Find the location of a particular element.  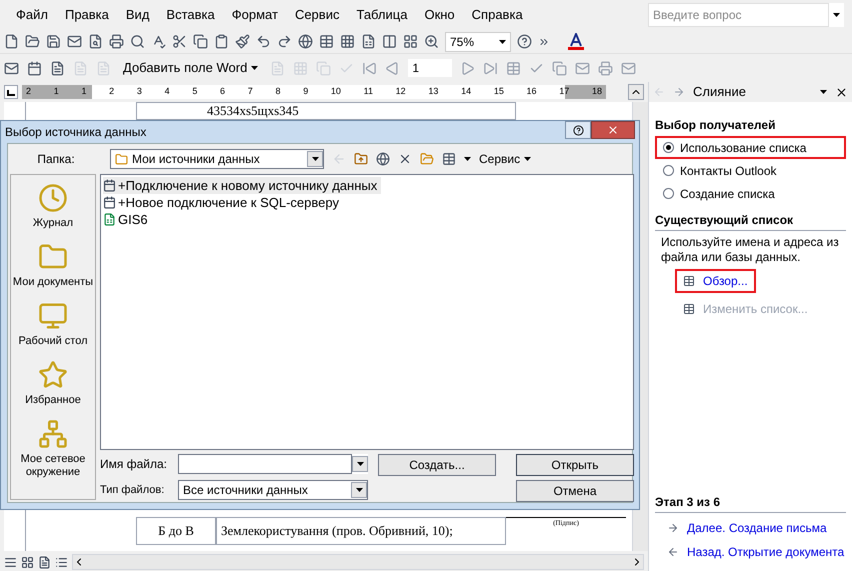

menu-item: Правка is located at coordinates (86, 15).